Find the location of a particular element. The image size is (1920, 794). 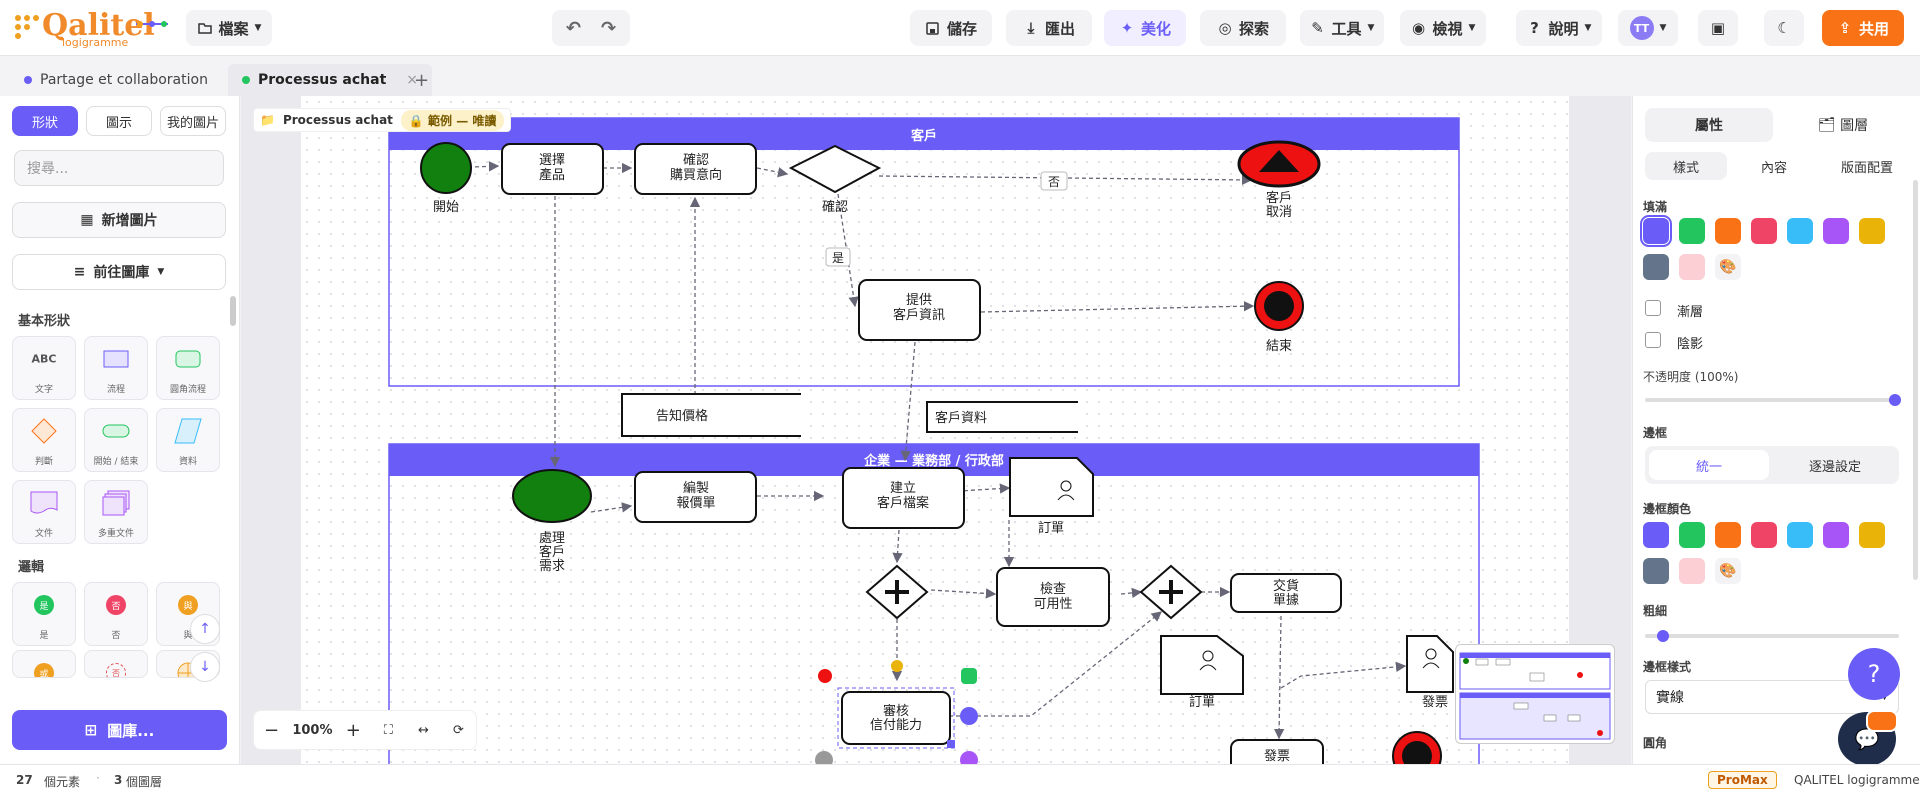

save-button: 儲存 is located at coordinates (951, 28).